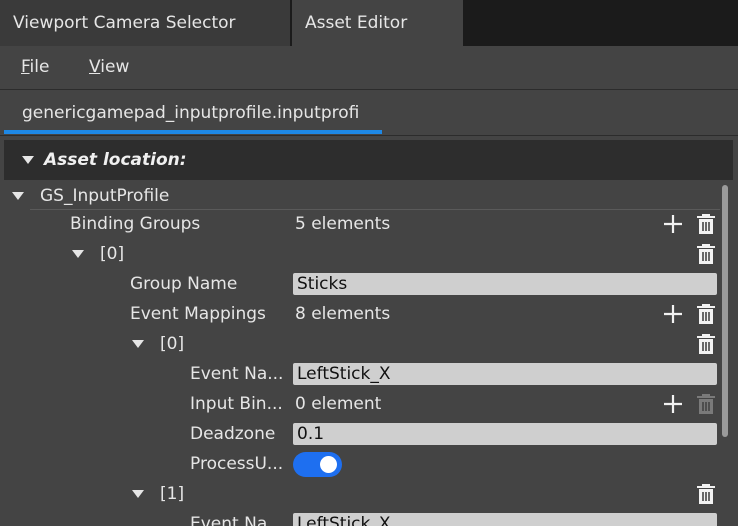 The height and width of the screenshot is (526, 738). Describe the element at coordinates (356, 23) in the screenshot. I see `tab-label: Asset Editor` at that location.